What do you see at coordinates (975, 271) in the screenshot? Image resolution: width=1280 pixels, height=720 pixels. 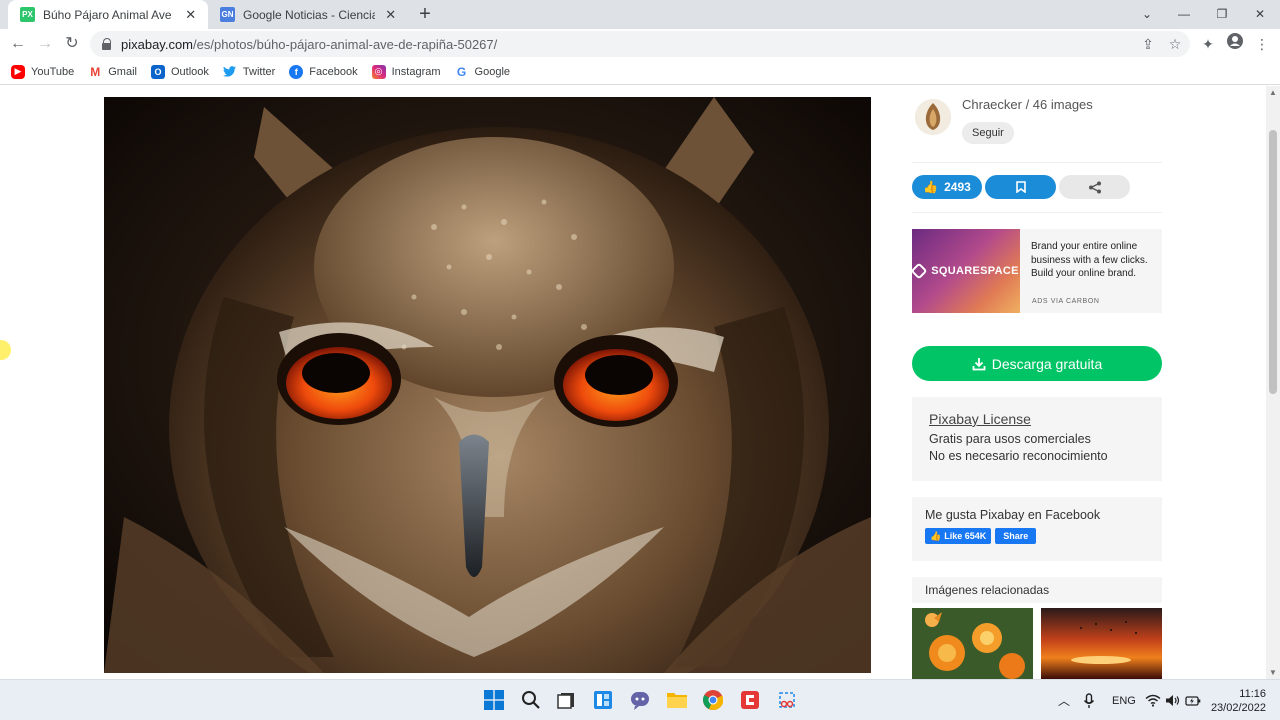 I see `ad-brand: SQUARESPACE` at bounding box center [975, 271].